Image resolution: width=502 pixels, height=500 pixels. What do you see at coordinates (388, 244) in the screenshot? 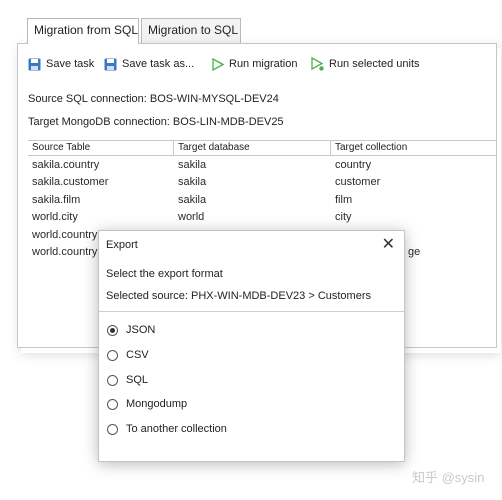
I see `close-icon: ✕` at bounding box center [388, 244].